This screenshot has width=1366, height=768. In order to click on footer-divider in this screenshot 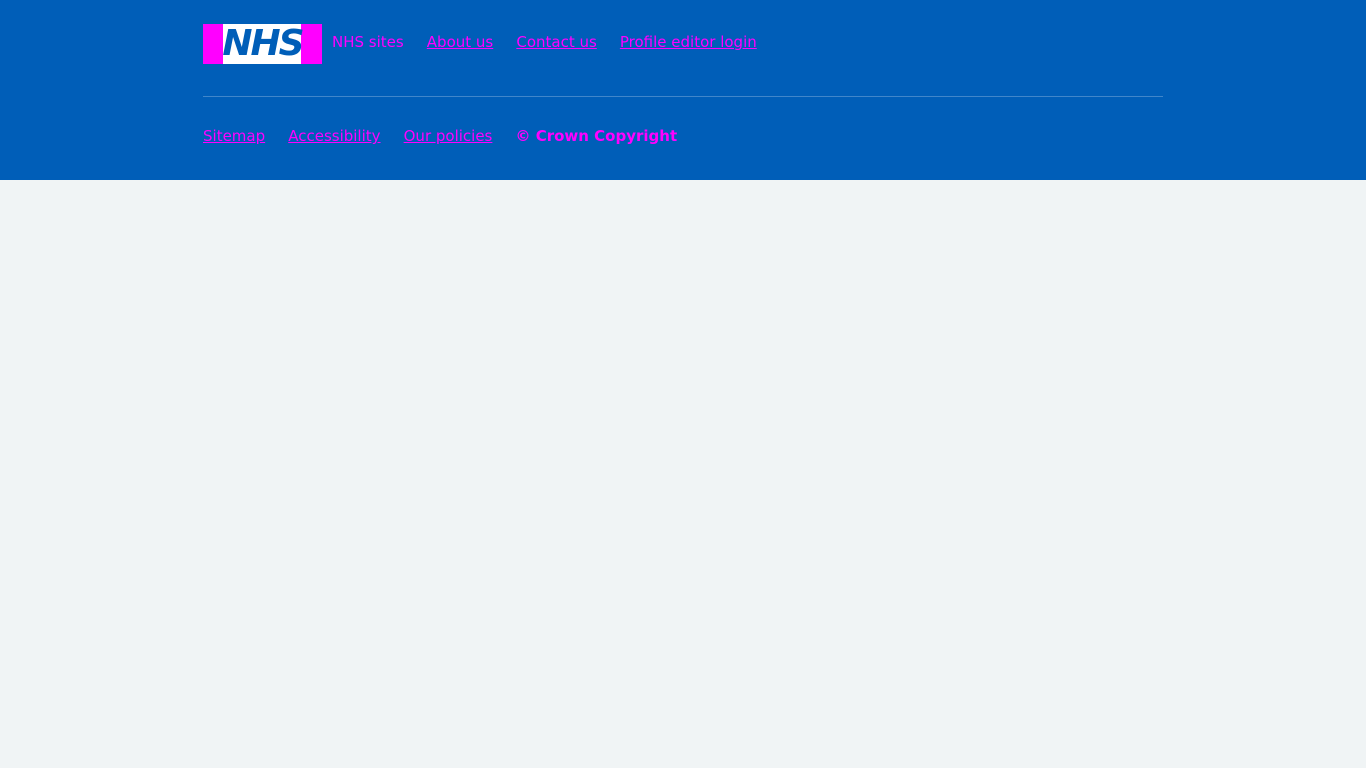, I will do `click(683, 96)`.